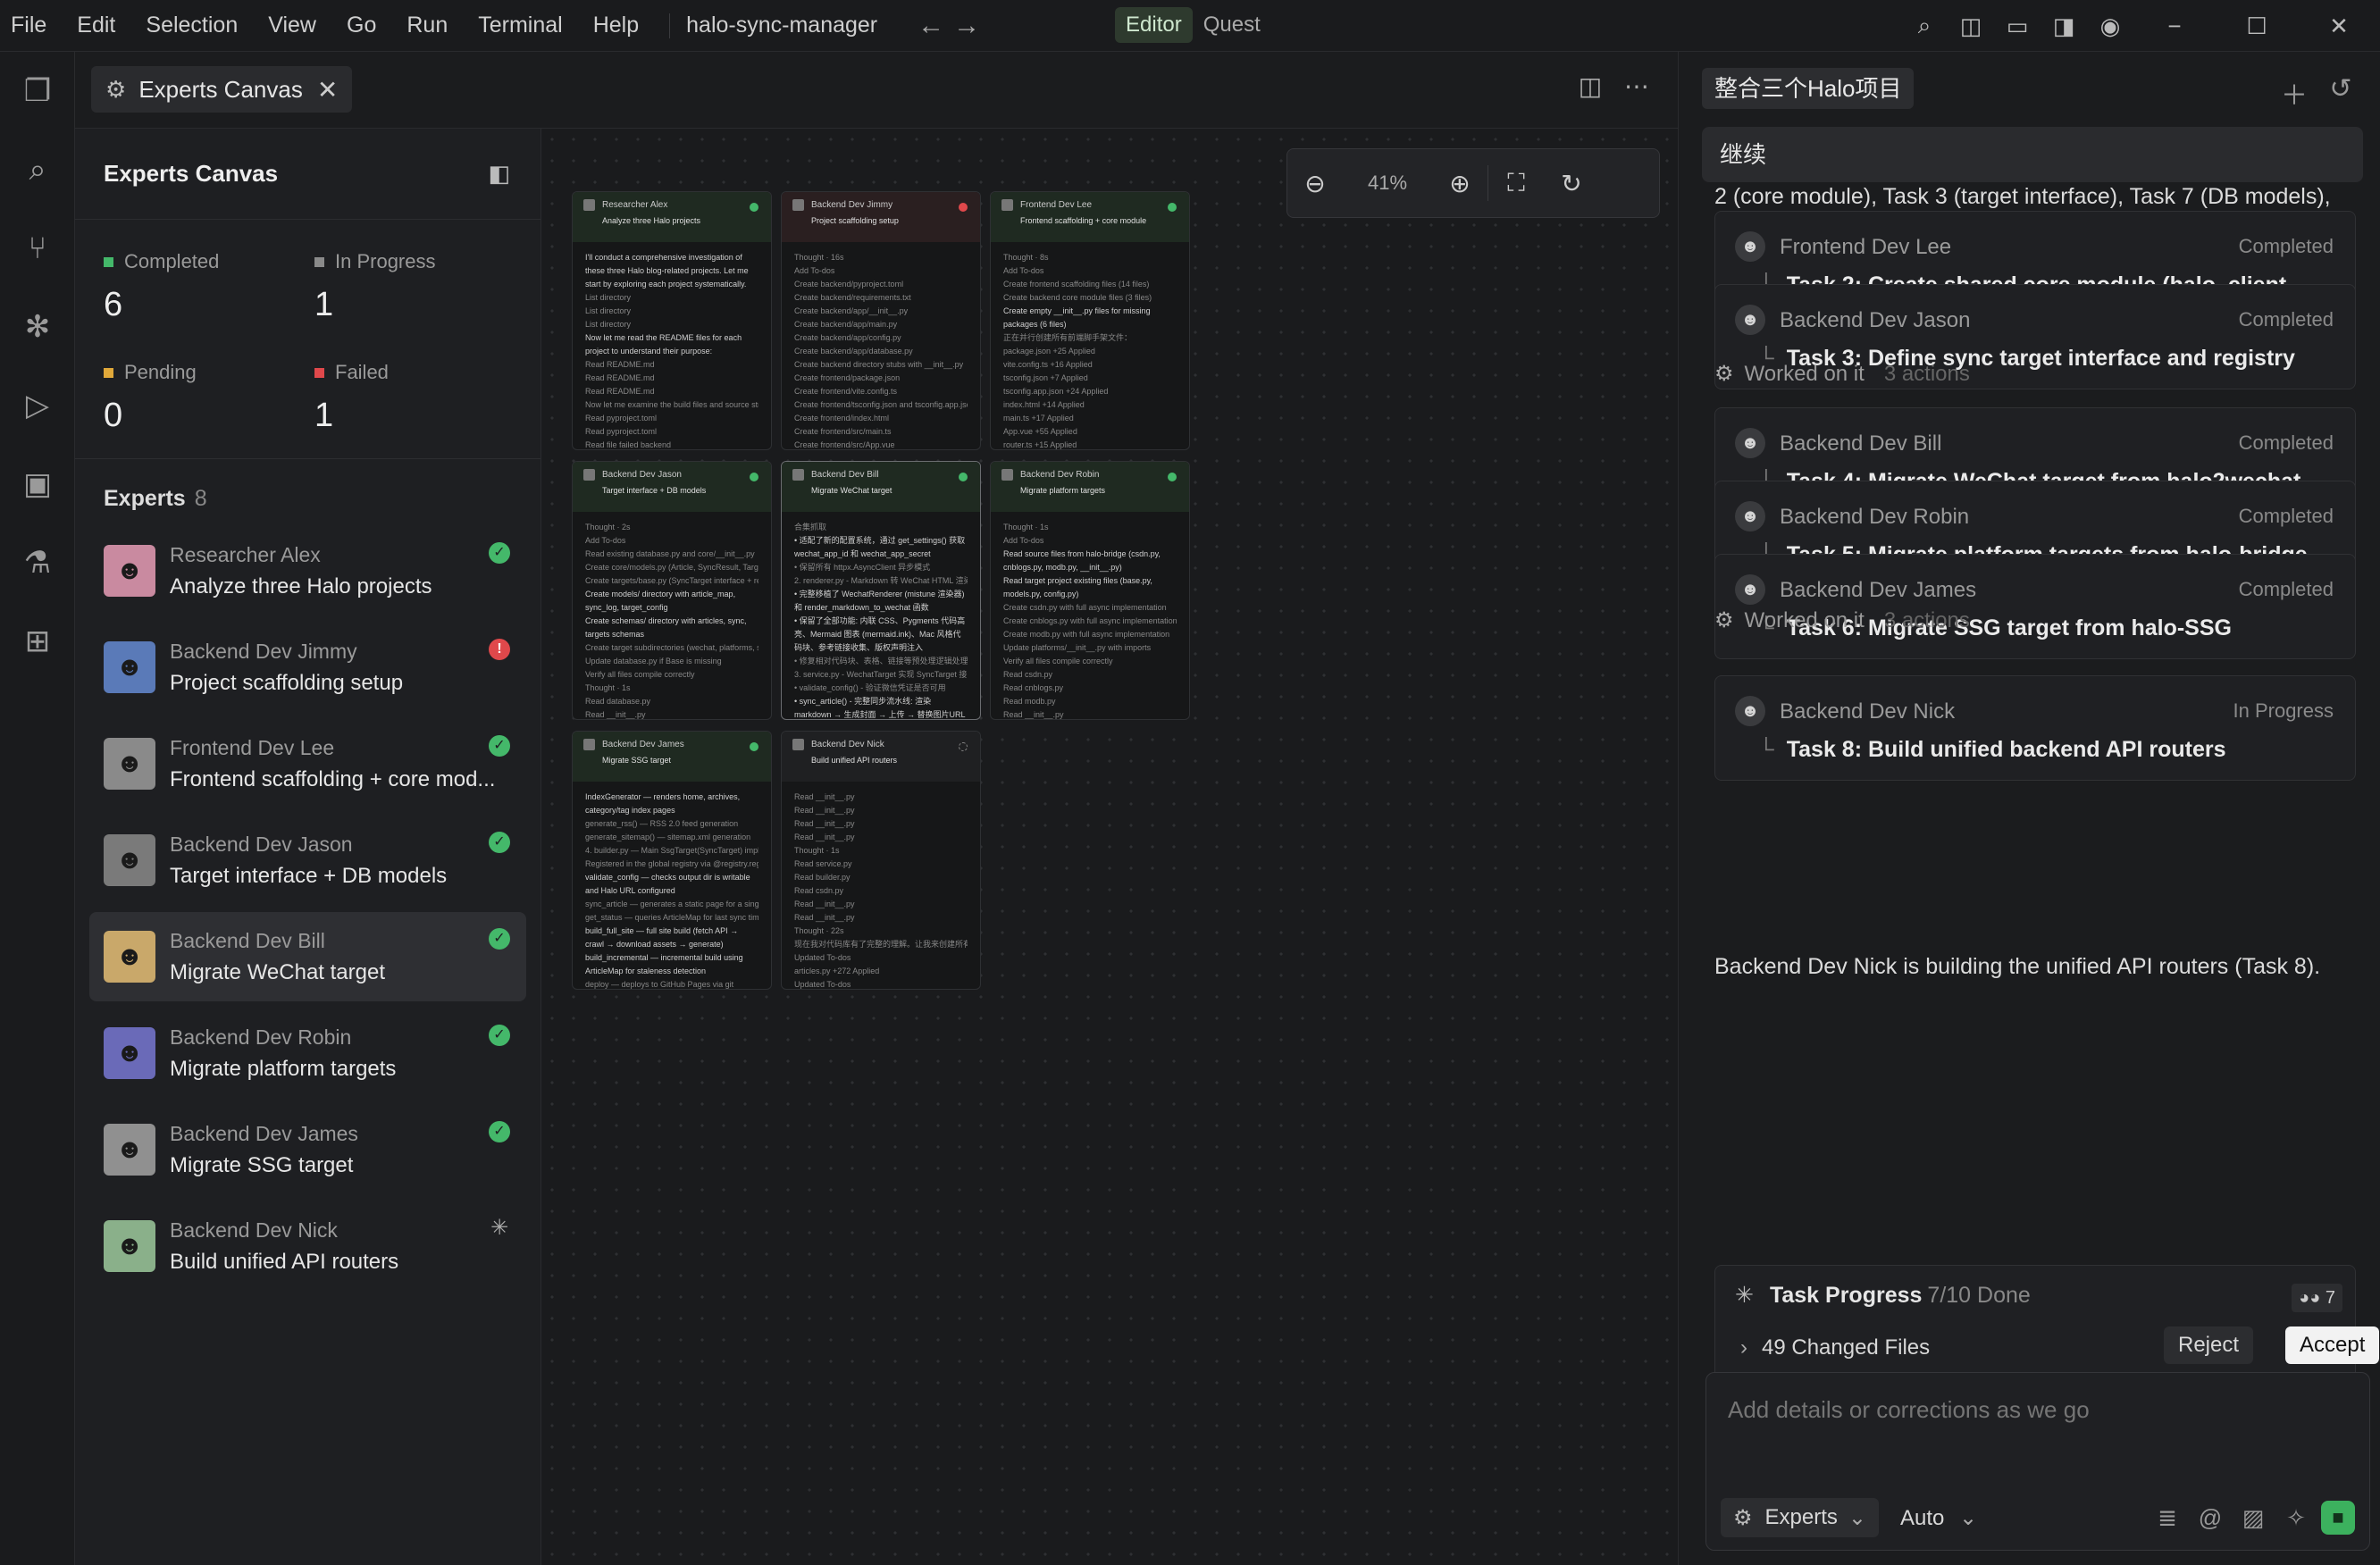 This screenshot has height=1565, width=2380. Describe the element at coordinates (222, 89) in the screenshot. I see `tab-experts-canvas: ⚙ Experts Canvas ✕` at that location.